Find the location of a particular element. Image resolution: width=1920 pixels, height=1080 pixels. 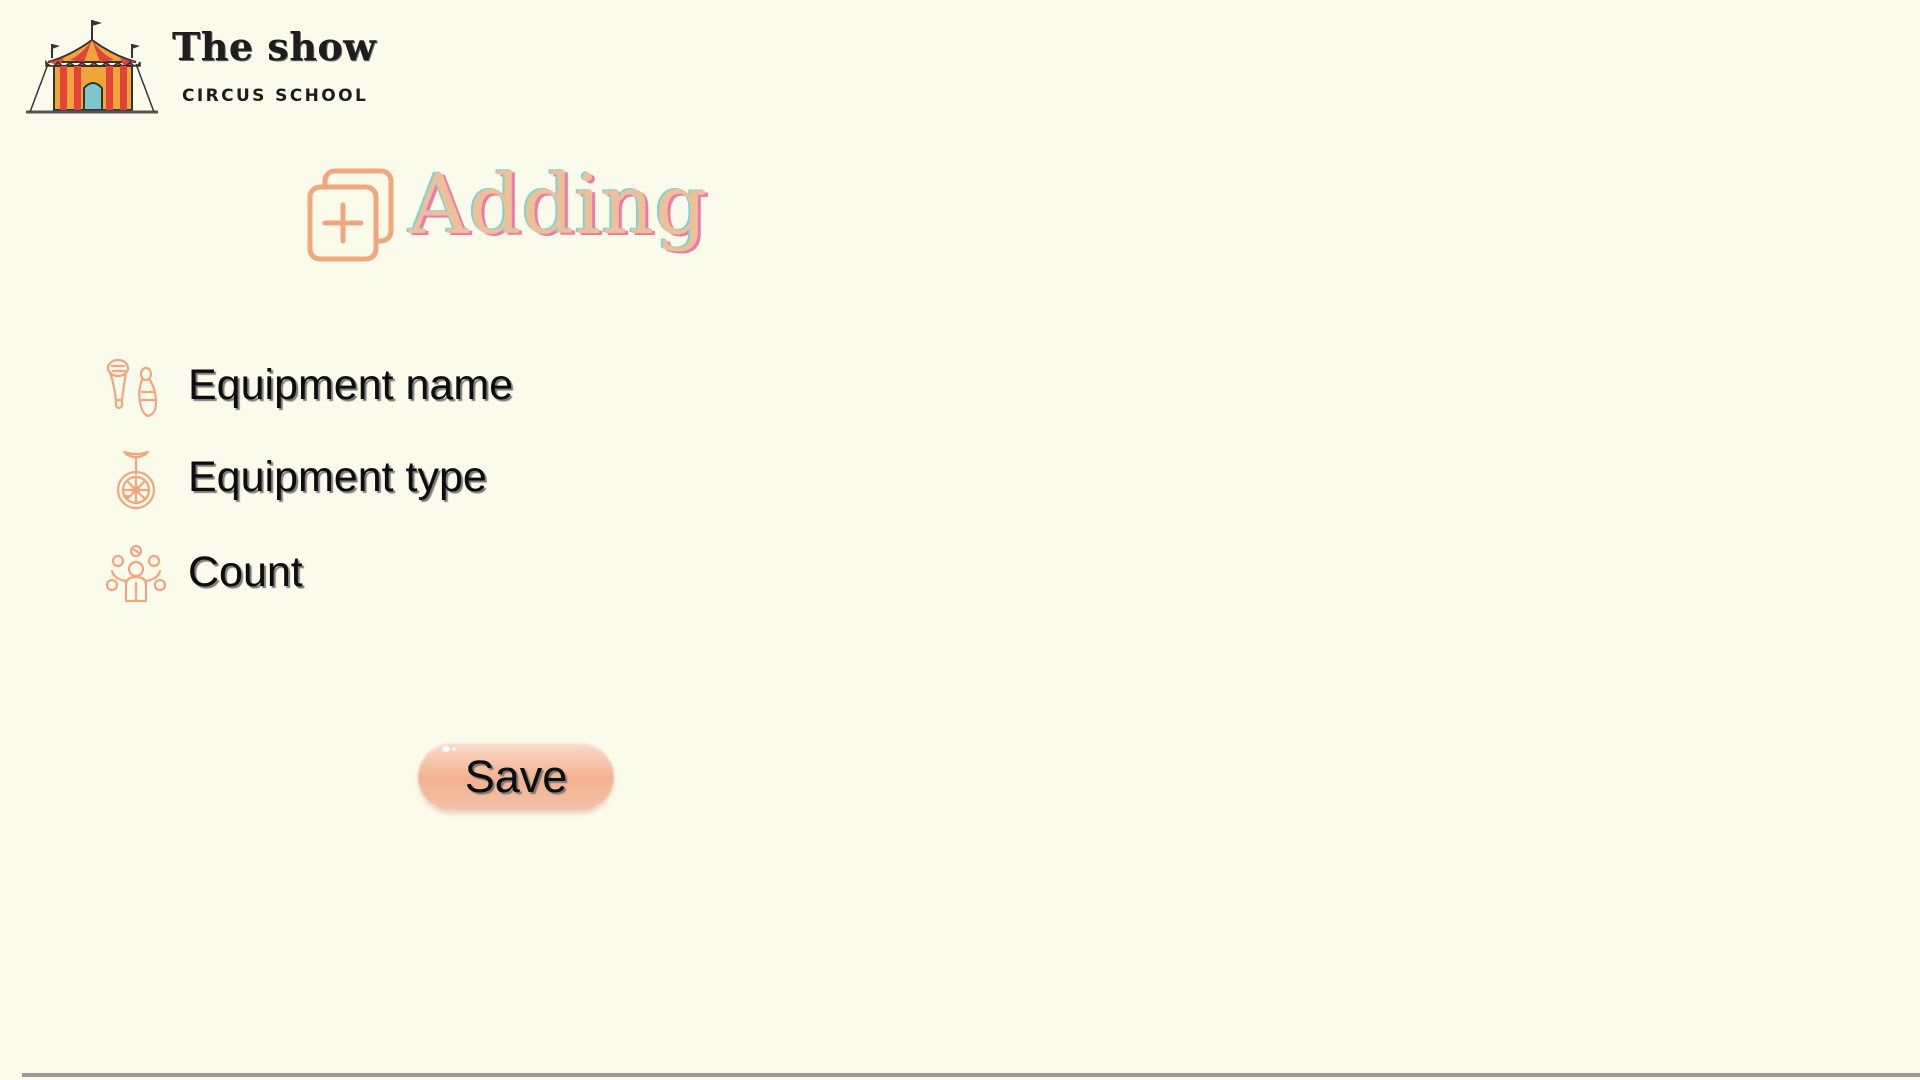

add-copy-icon is located at coordinates (350, 215).